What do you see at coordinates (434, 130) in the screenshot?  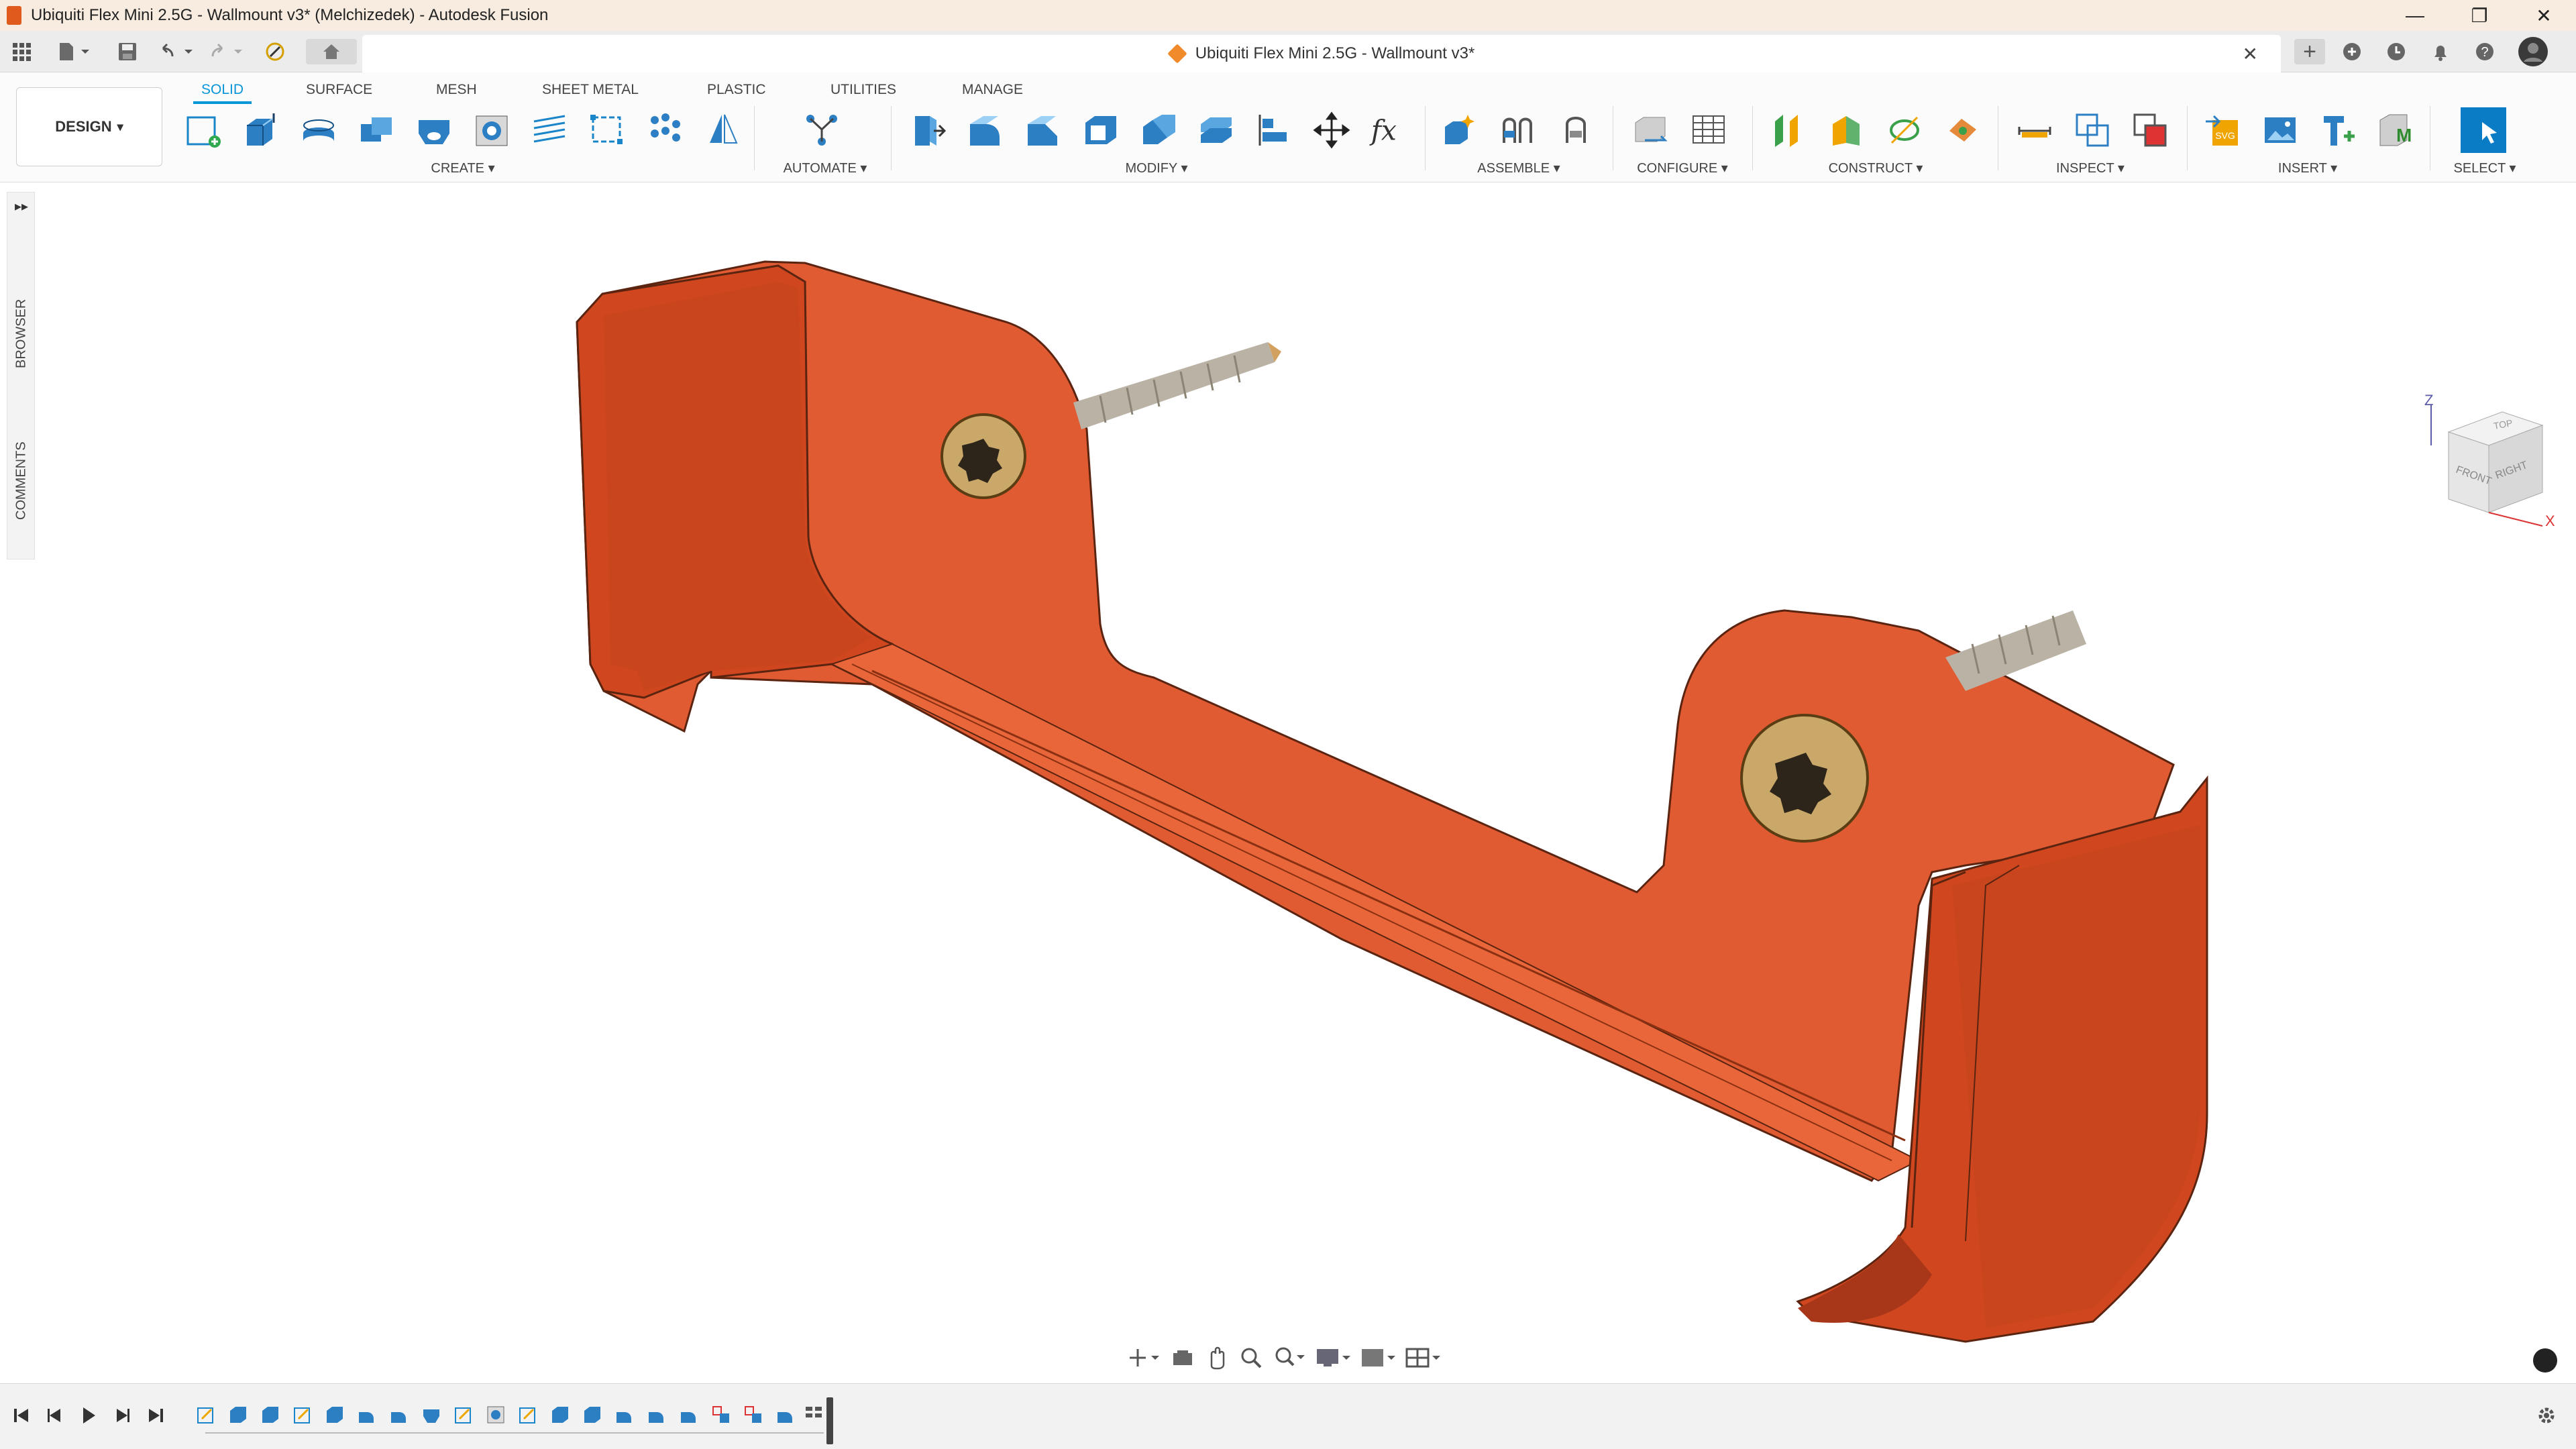 I see `hole-icon` at bounding box center [434, 130].